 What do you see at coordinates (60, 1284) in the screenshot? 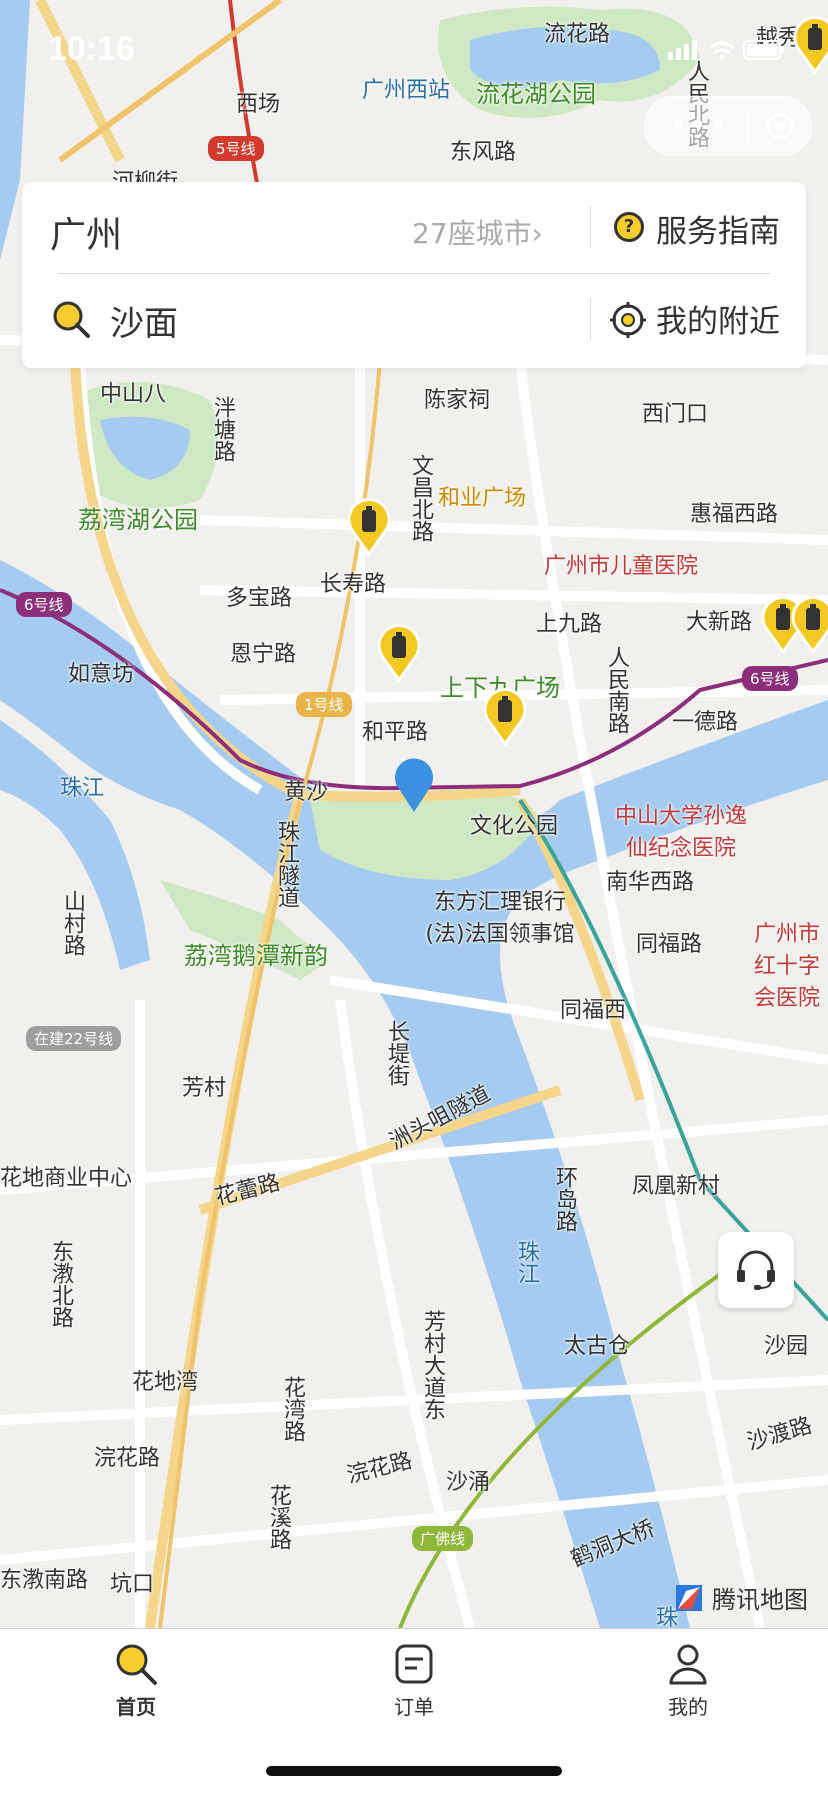
I see `map-label-dongjiao-north: 东漖北路` at bounding box center [60, 1284].